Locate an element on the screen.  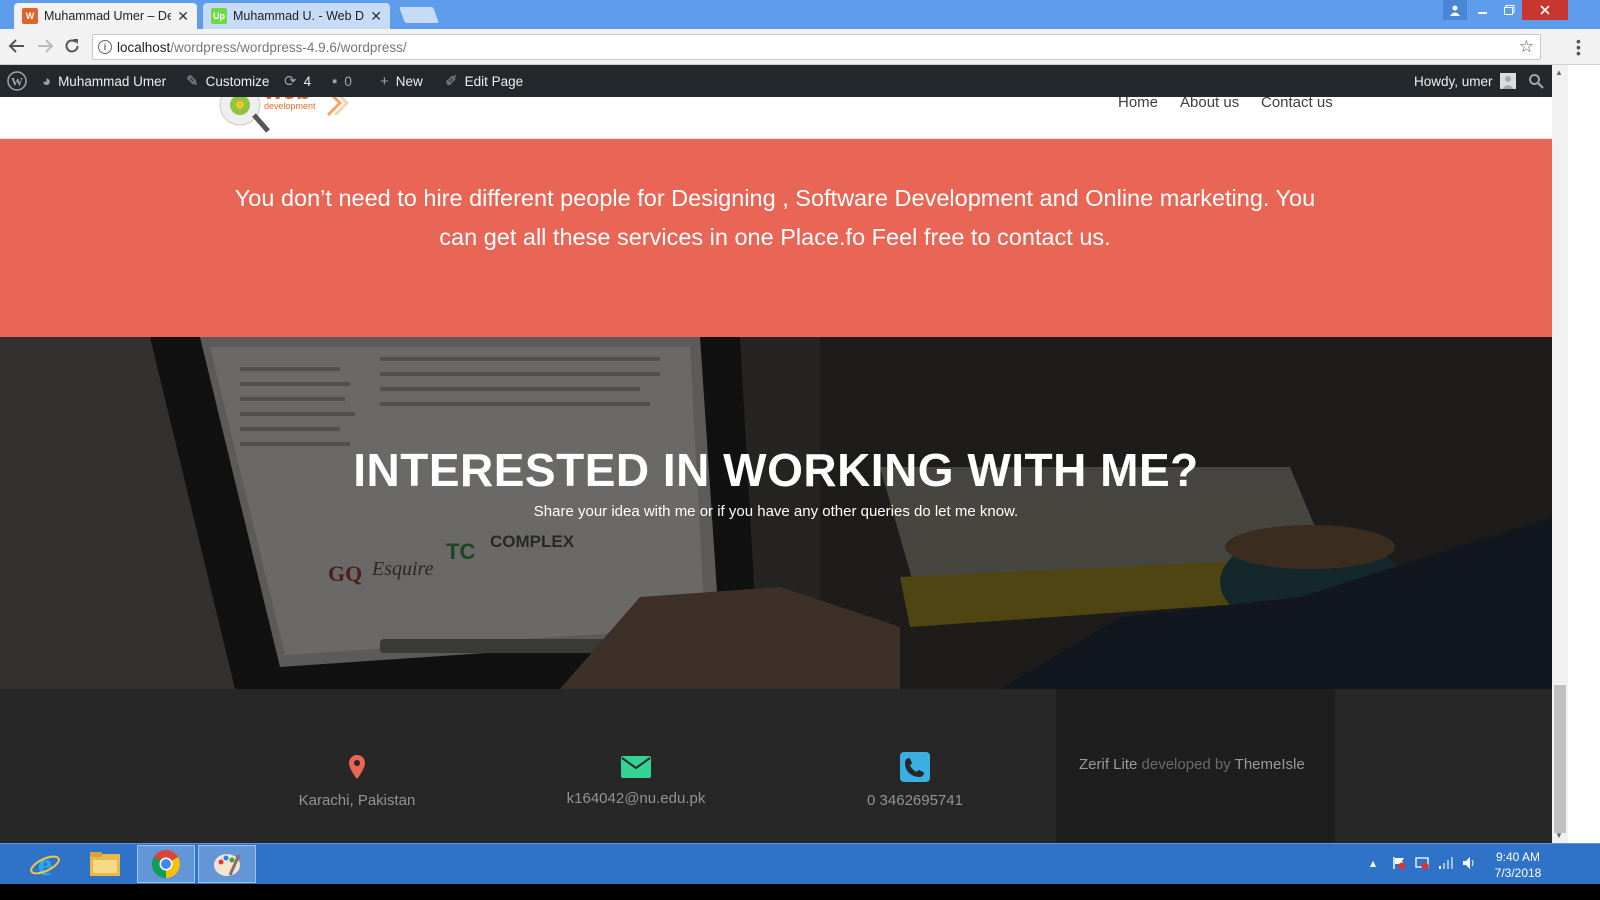
reload-icon is located at coordinates (72, 46).